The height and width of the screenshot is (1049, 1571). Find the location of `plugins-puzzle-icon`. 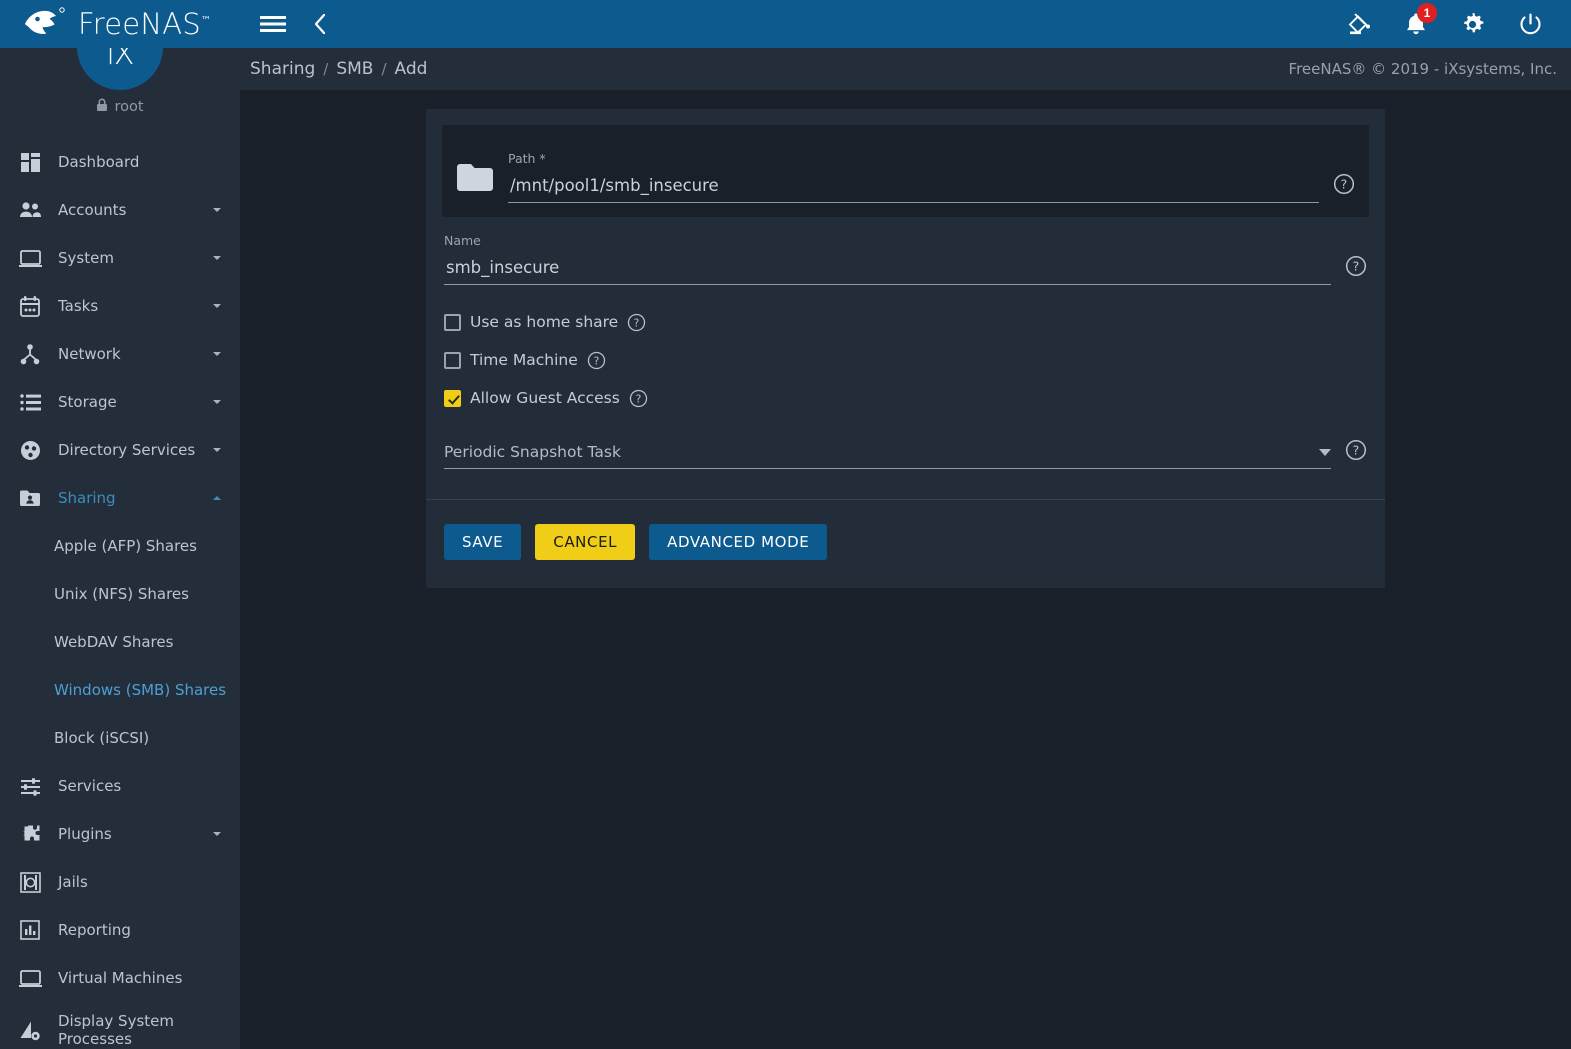

plugins-puzzle-icon is located at coordinates (30, 834).